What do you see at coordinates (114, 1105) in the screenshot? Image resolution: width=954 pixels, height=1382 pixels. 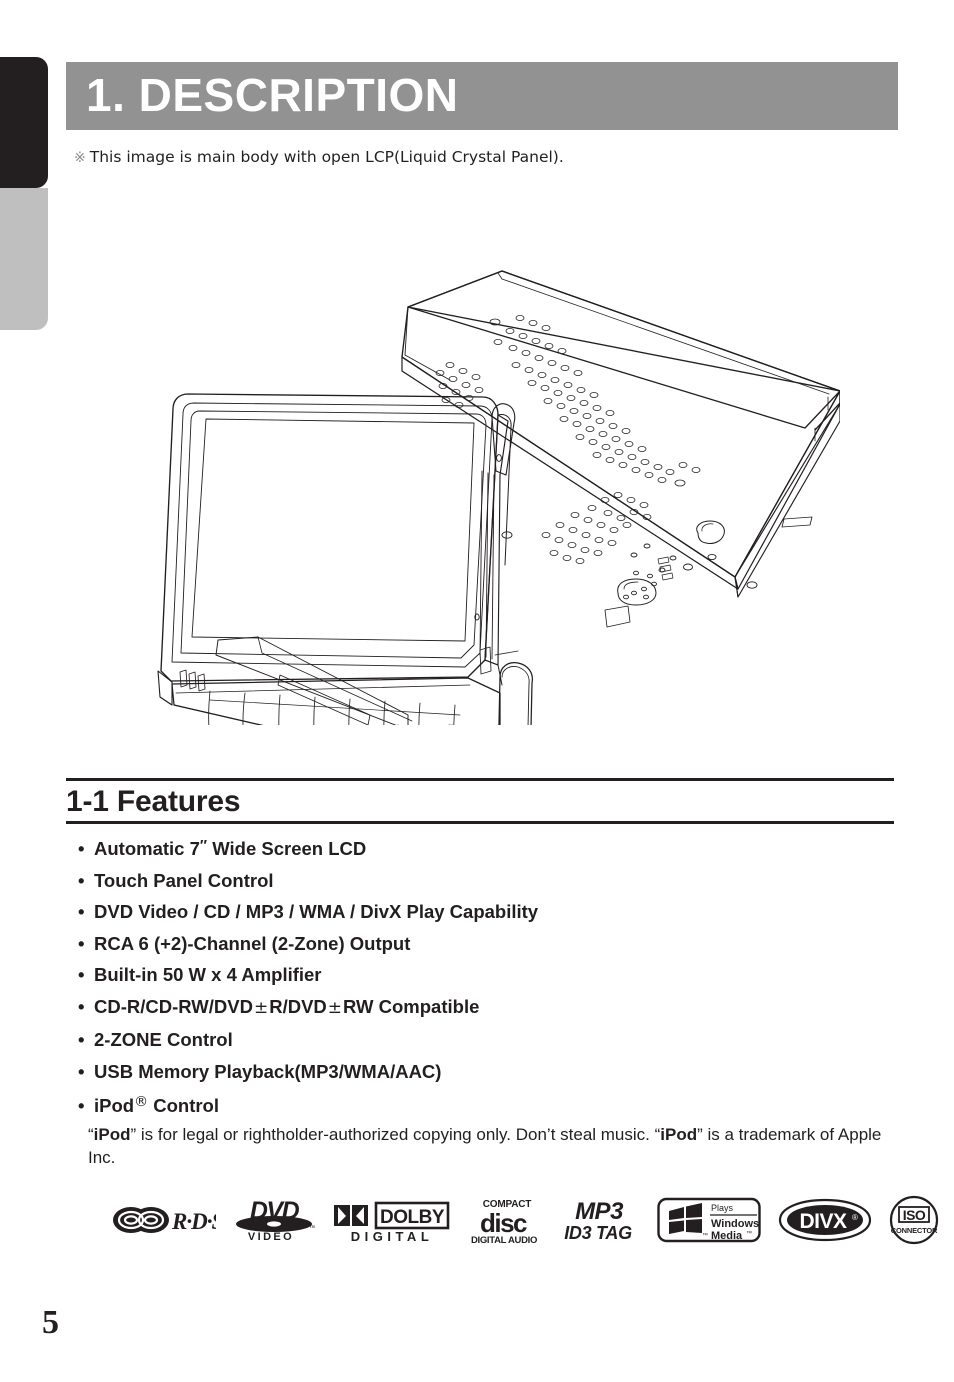 I see `feature-text: iPod` at bounding box center [114, 1105].